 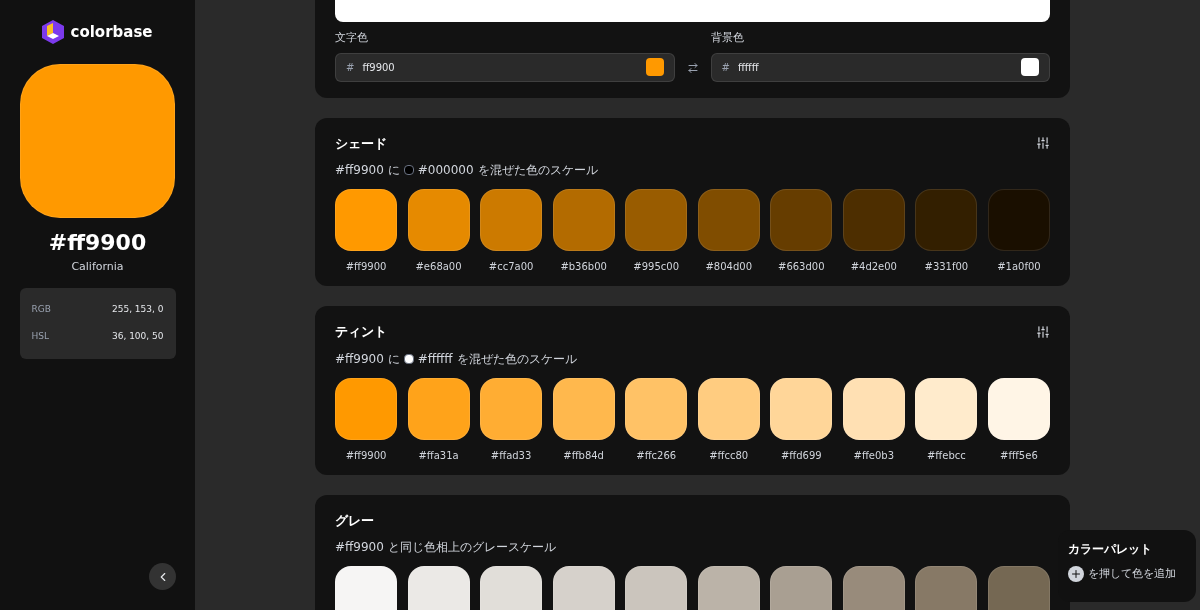 I want to click on value-text: 36, 100, 50, so click(x=137, y=336).